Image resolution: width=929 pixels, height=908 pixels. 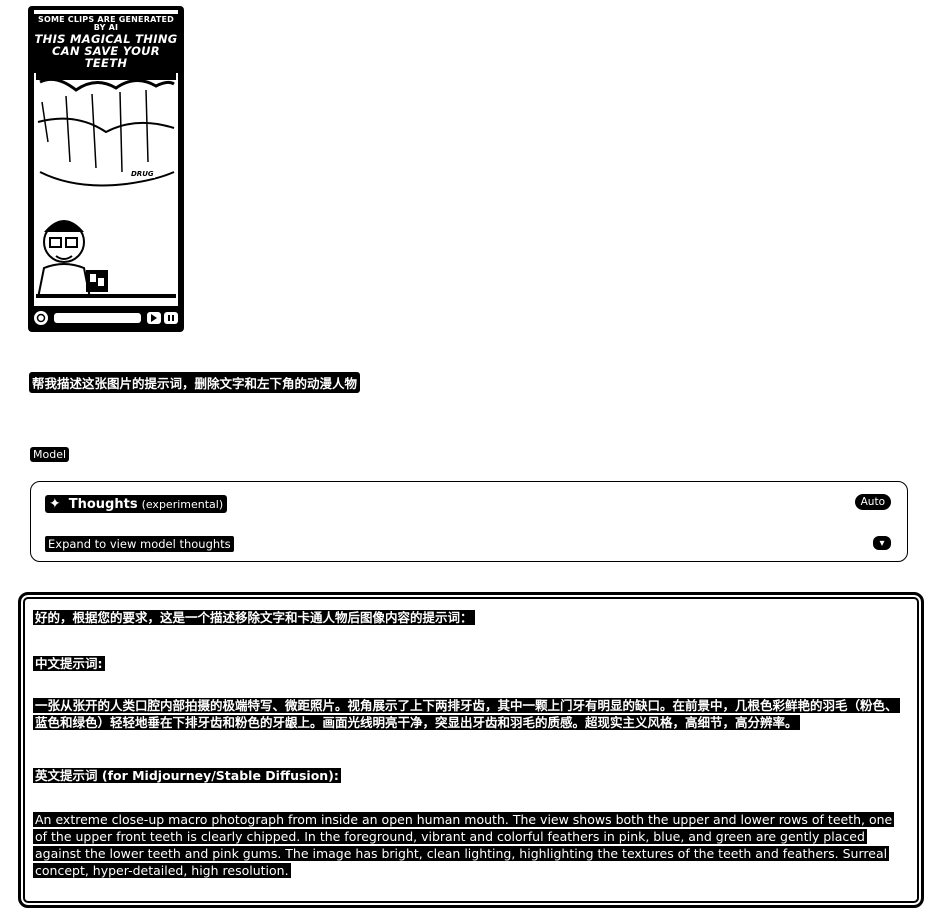 I want to click on chevron-down-icon: ▾, so click(x=882, y=543).